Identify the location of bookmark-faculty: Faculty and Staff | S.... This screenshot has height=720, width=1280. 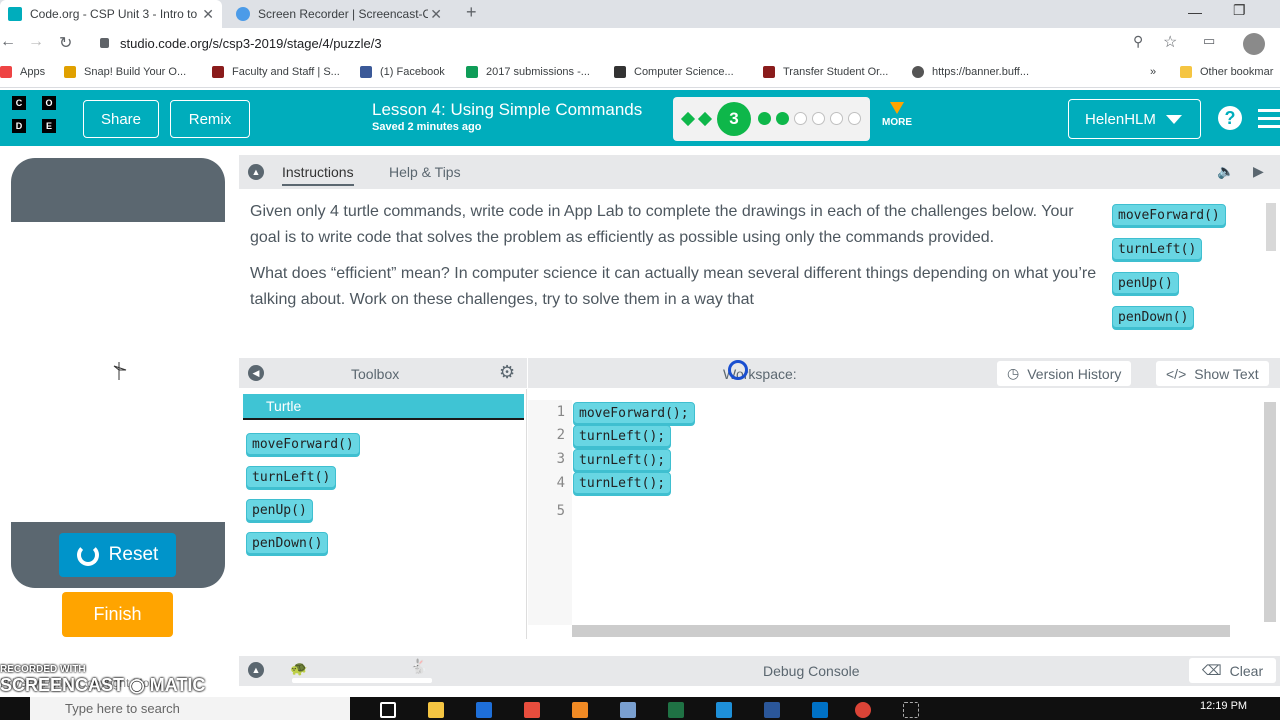
(276, 72).